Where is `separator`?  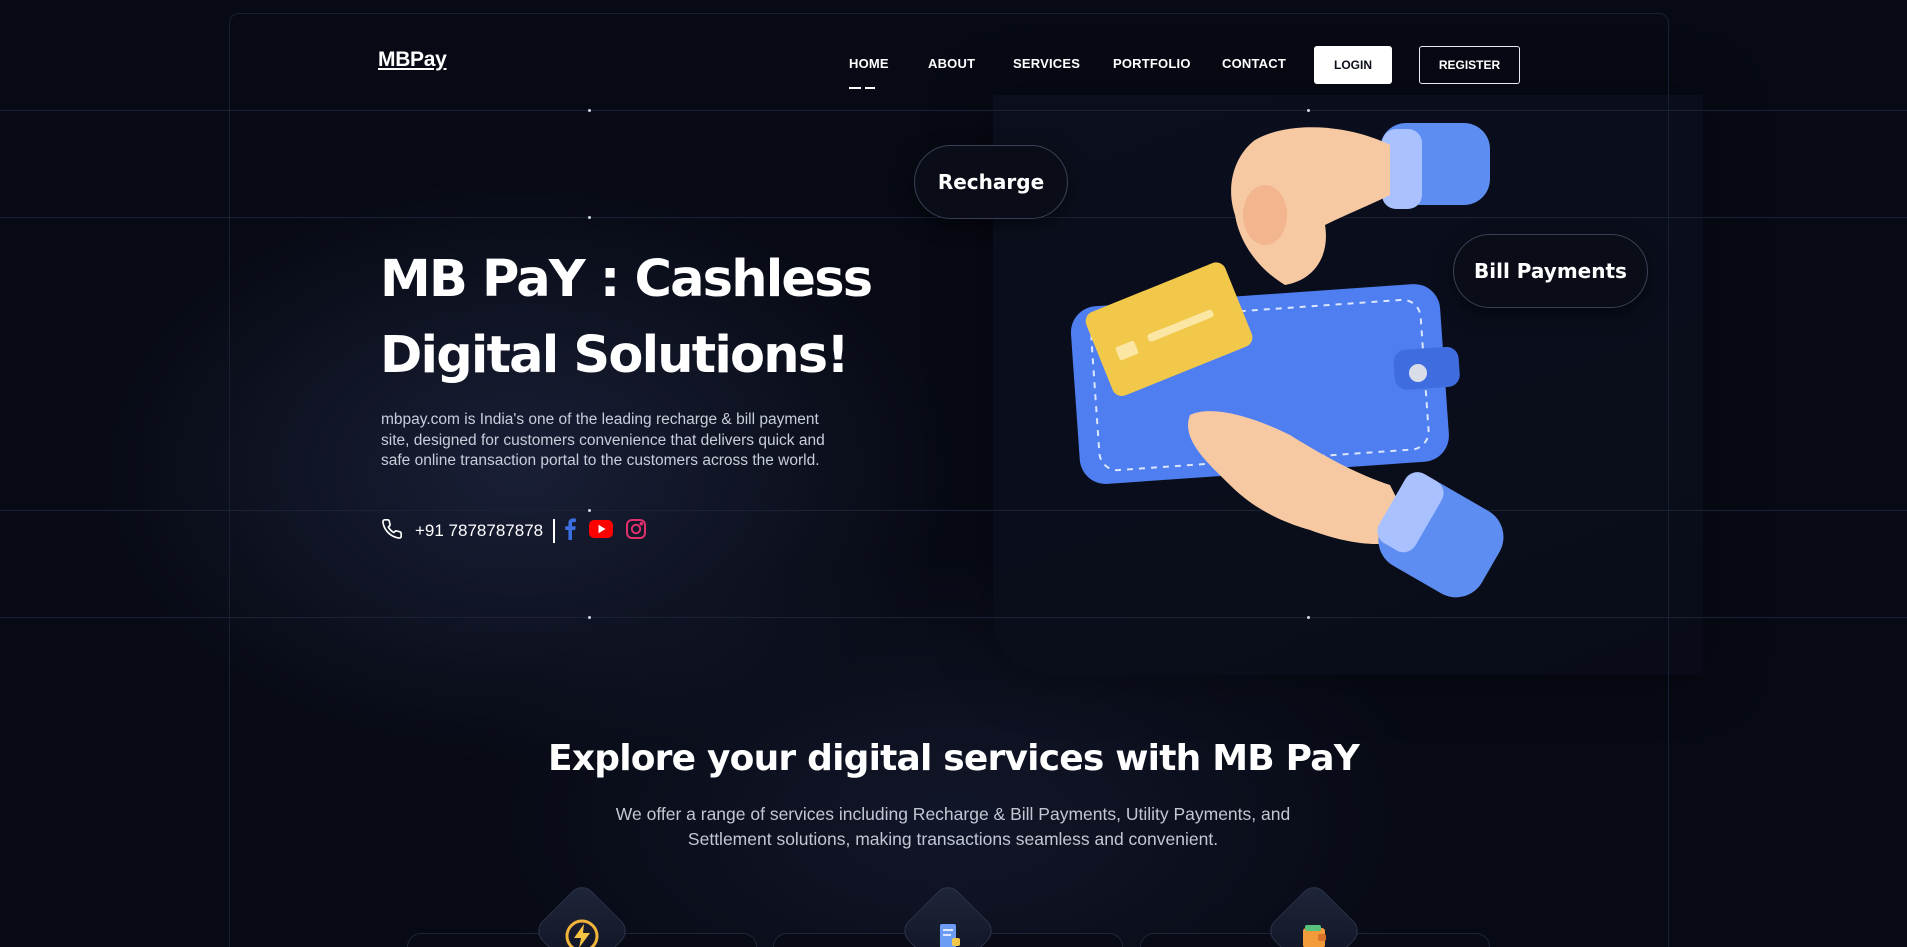
separator is located at coordinates (554, 531).